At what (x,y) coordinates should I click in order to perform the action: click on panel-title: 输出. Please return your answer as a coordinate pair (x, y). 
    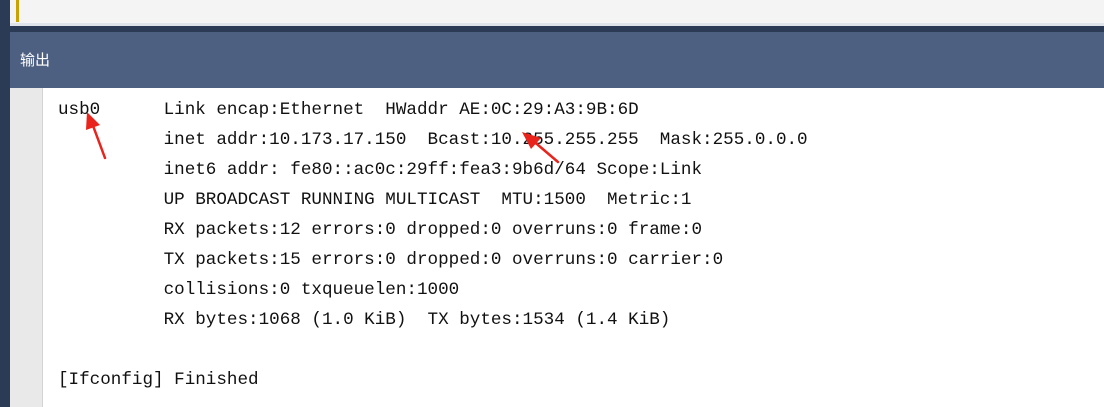
    Looking at the image, I should click on (35, 60).